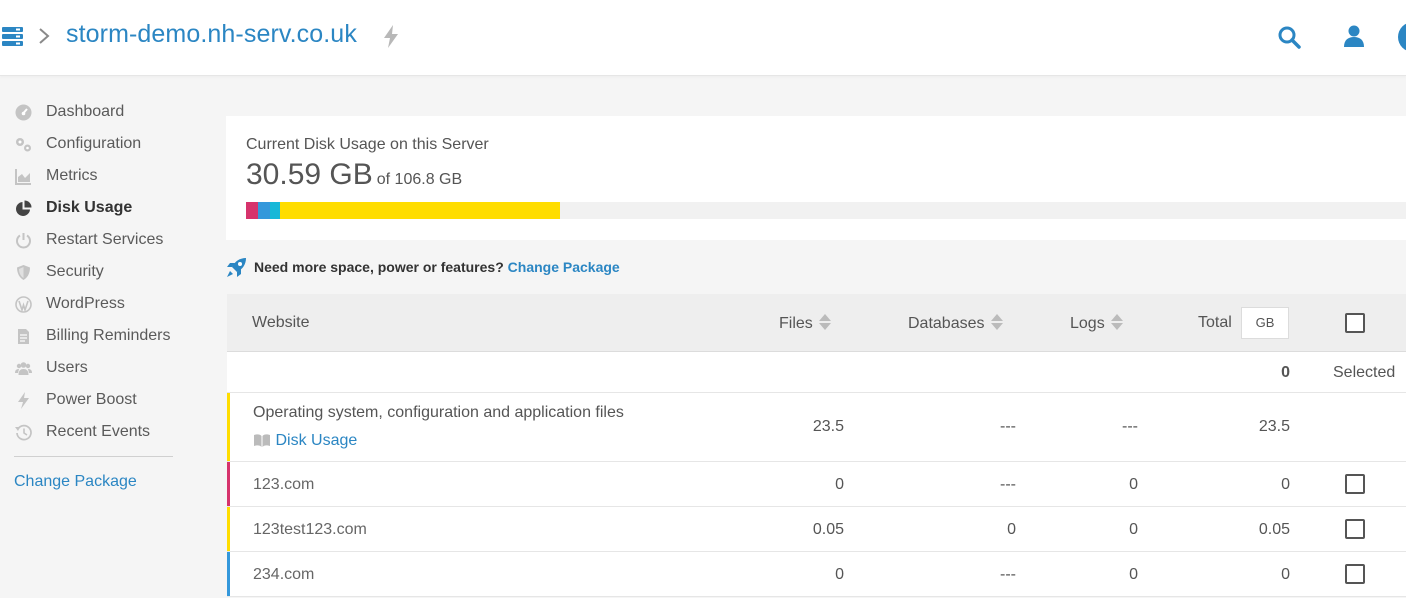  I want to click on users-icon, so click(23, 368).